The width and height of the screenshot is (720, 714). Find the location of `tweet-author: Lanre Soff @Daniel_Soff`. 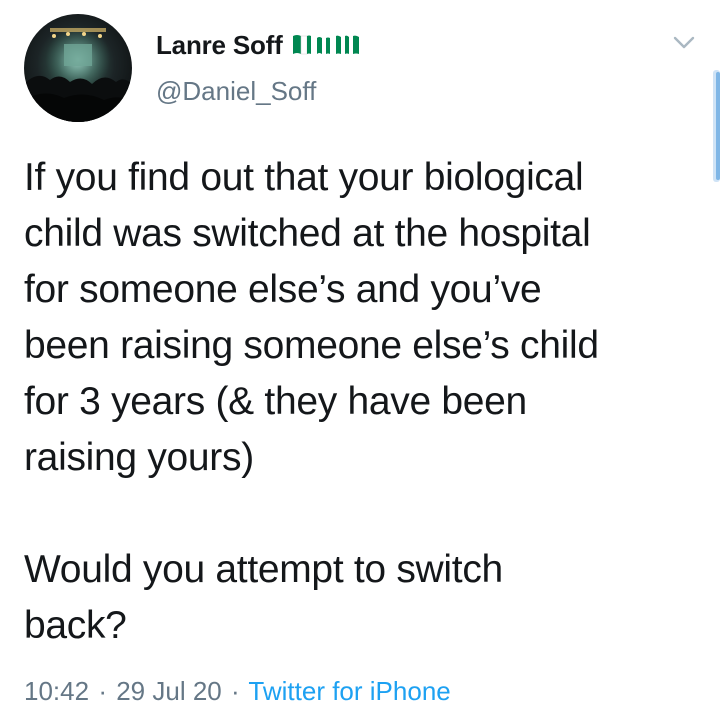

tweet-author: Lanre Soff @Daniel_Soff is located at coordinates (258, 67).